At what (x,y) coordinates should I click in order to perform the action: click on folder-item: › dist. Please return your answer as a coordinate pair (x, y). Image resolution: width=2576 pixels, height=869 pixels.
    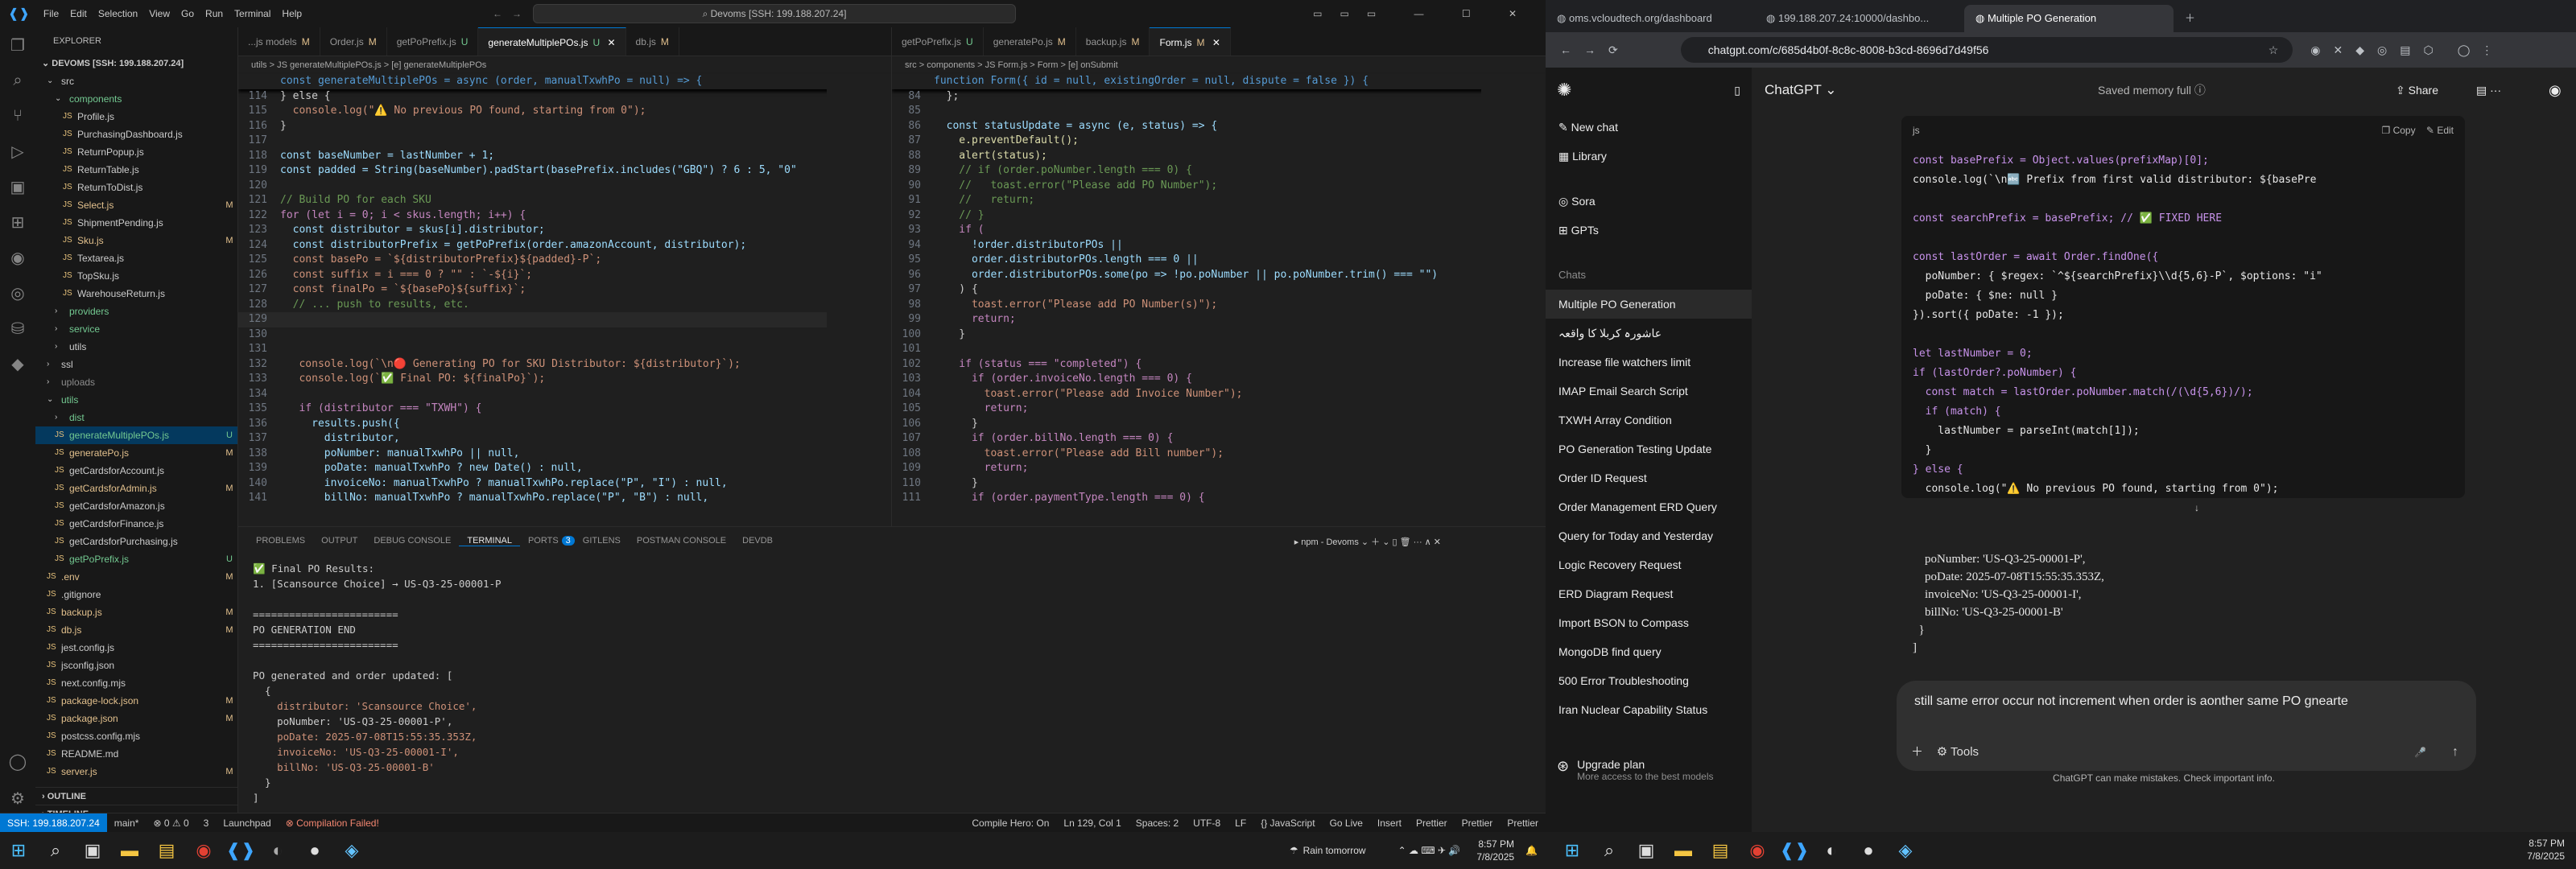
    Looking at the image, I should click on (136, 418).